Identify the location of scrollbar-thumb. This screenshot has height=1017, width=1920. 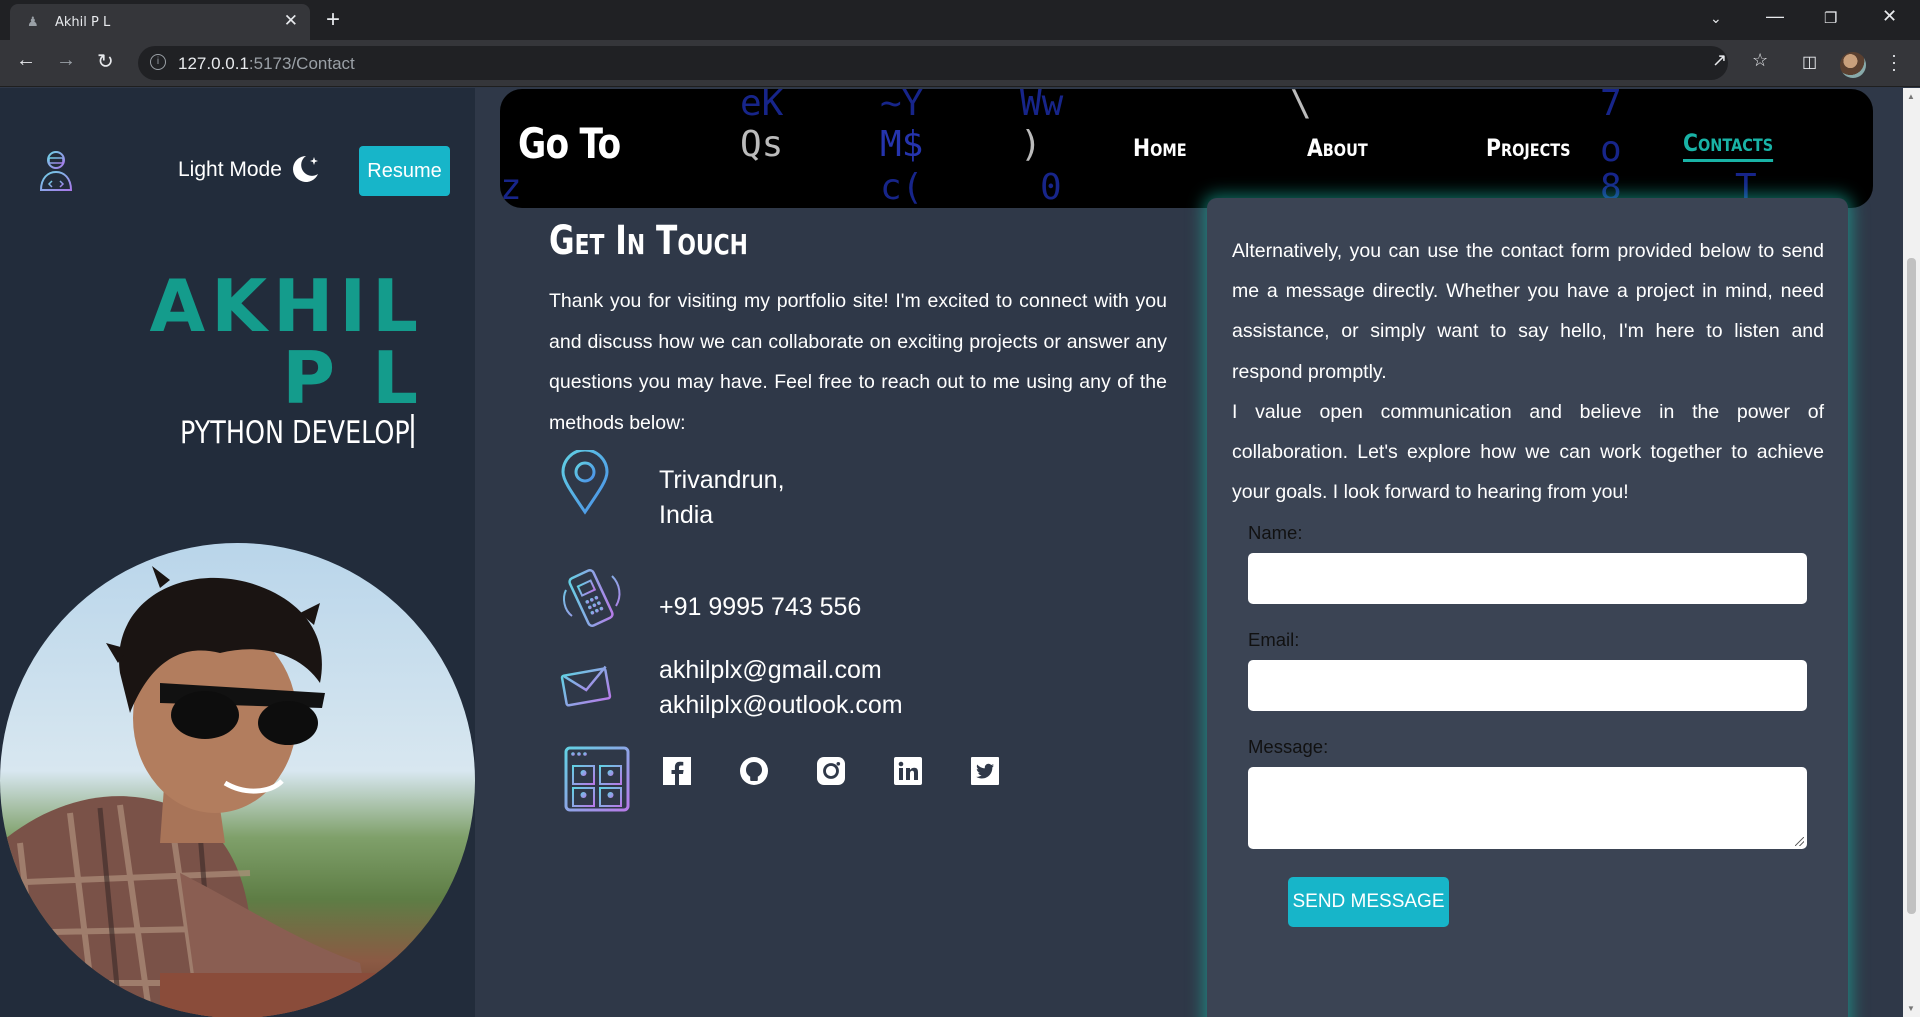
(1911, 586).